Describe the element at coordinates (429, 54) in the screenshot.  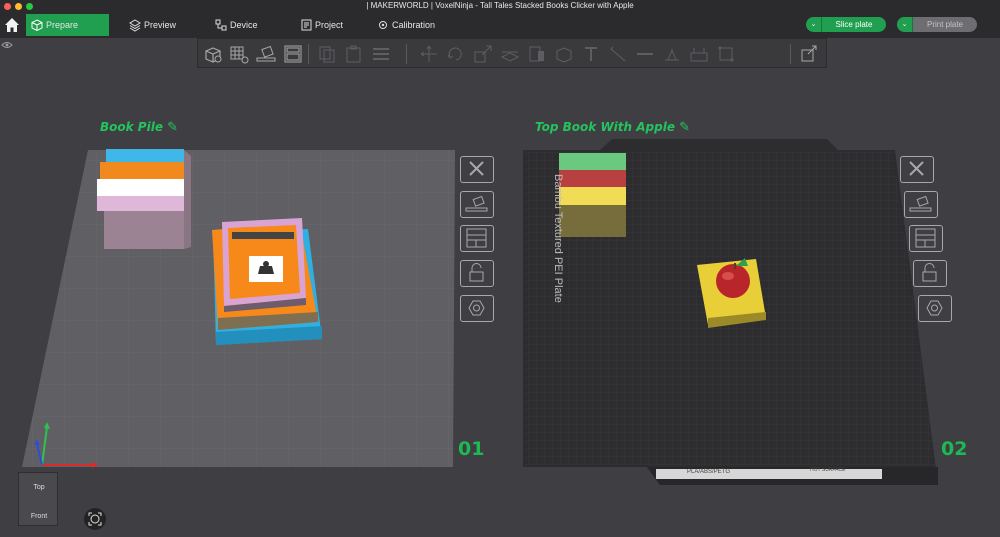
I see `move-icon` at that location.